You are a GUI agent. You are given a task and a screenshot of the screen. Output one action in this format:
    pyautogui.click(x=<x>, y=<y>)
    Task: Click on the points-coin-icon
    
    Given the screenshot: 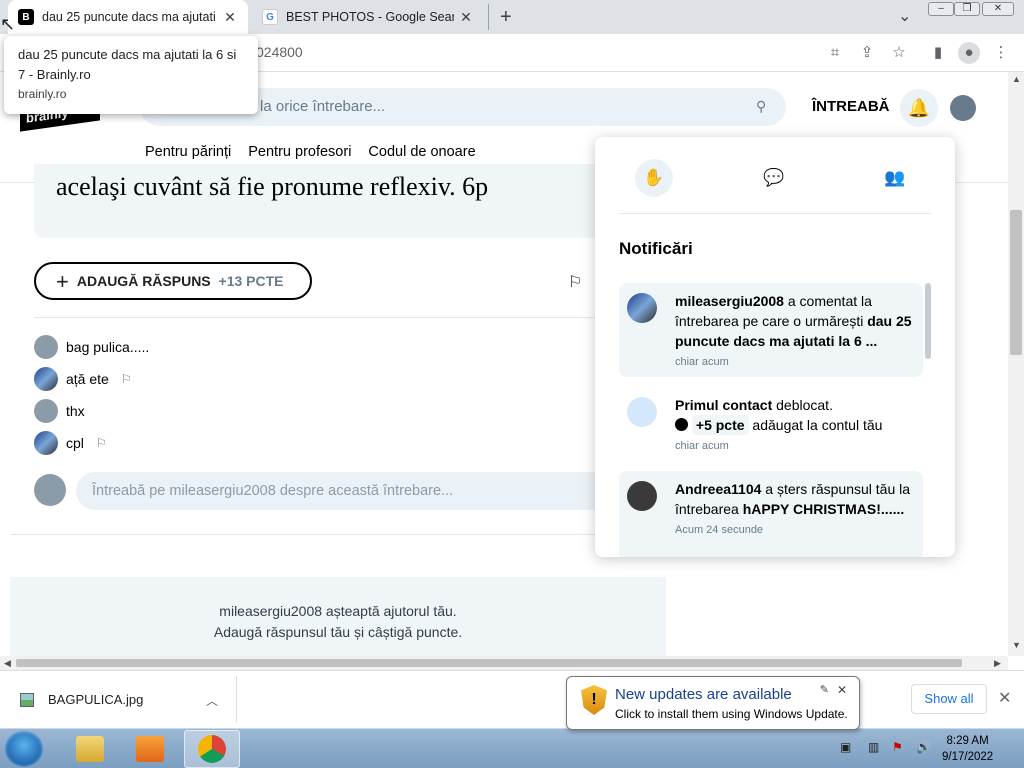 What is the action you would take?
    pyautogui.click(x=681, y=424)
    